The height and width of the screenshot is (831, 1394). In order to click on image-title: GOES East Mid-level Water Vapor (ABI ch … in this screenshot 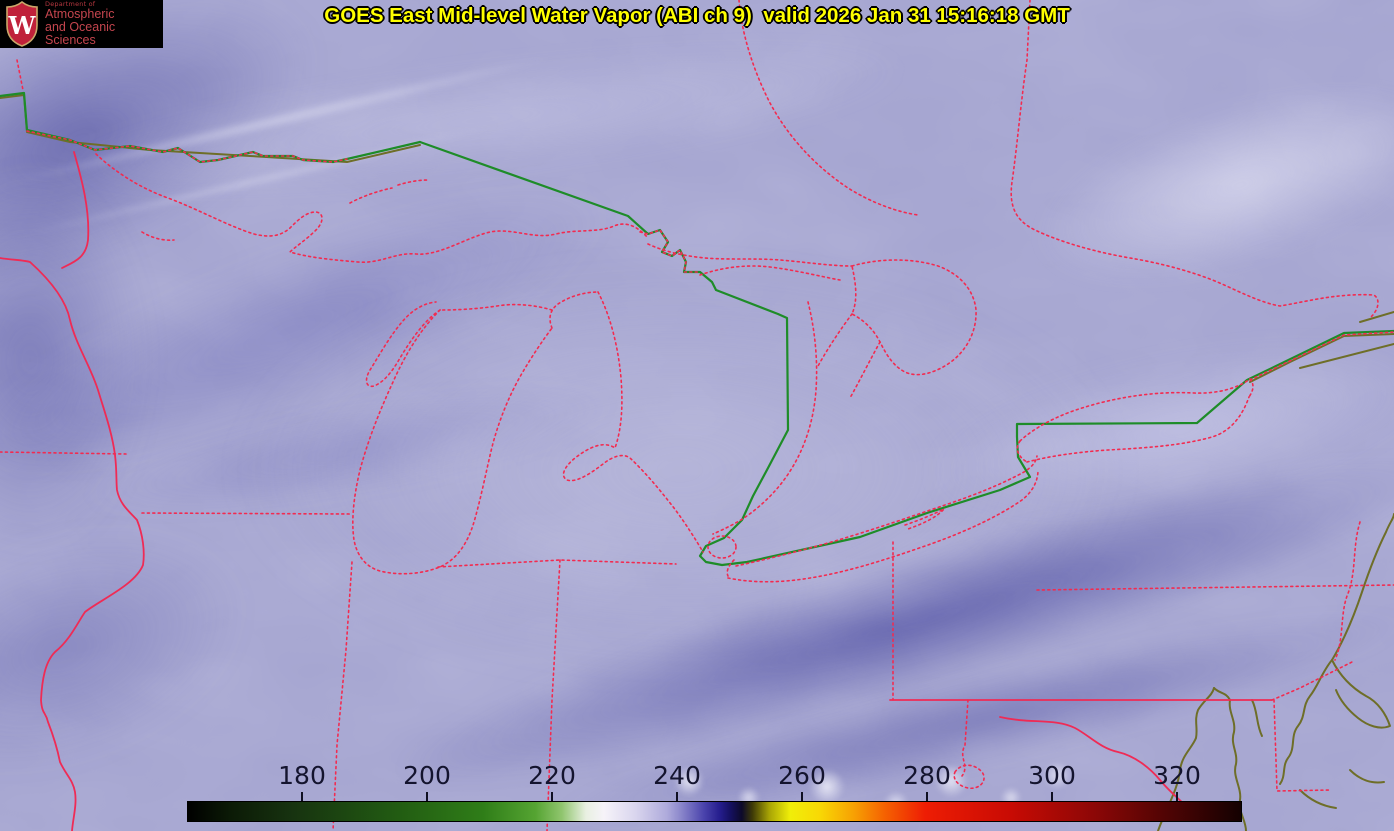, I will do `click(697, 15)`.